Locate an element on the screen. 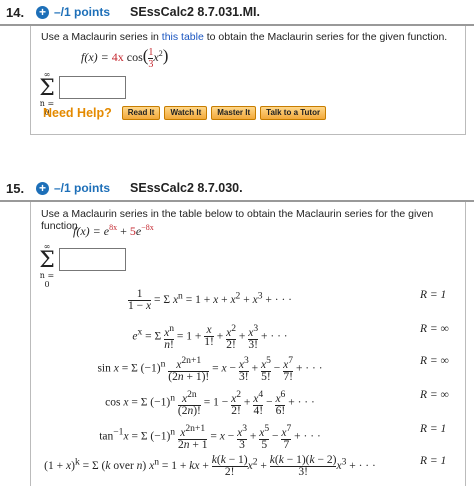 The image size is (474, 486). master-it-button: Master It is located at coordinates (234, 113).